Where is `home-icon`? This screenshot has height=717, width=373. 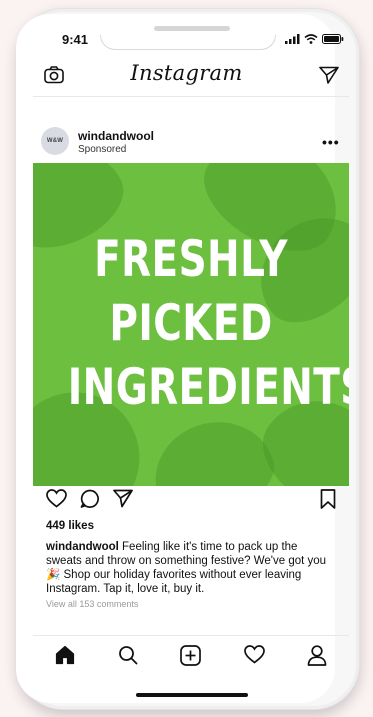
home-icon is located at coordinates (65, 655).